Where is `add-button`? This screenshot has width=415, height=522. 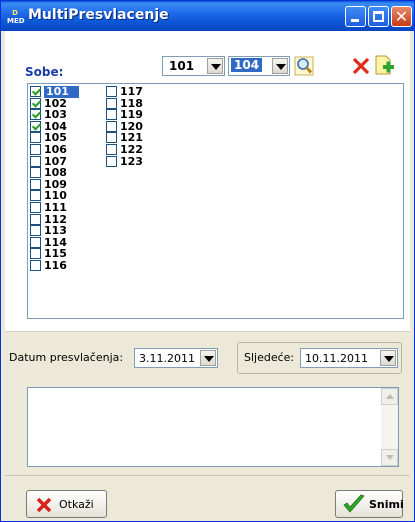 add-button is located at coordinates (384, 65).